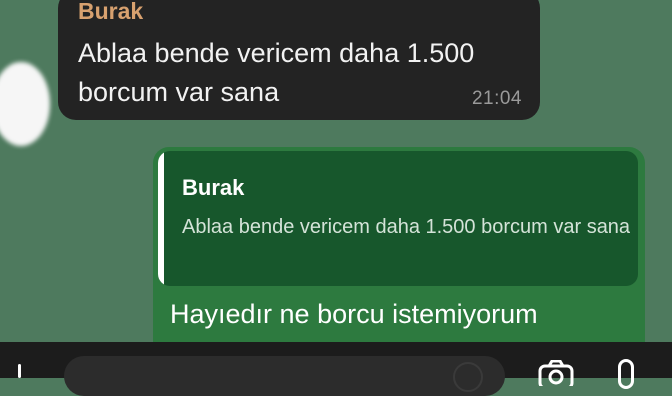 This screenshot has height=396, width=672. Describe the element at coordinates (354, 314) in the screenshot. I see `outgoing-message-text: Hayıedır ne borcu istemiyorum` at that location.